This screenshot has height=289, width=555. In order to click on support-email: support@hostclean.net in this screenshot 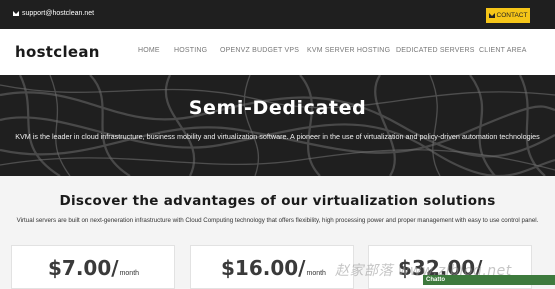, I will do `click(53, 13)`.